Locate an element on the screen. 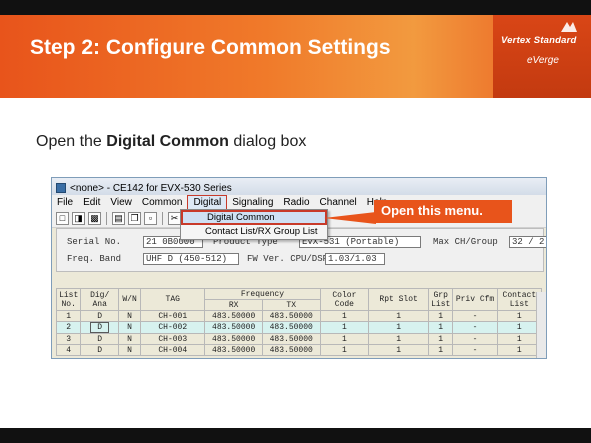 The height and width of the screenshot is (443, 591). fw-label: FW Ver. CPU/DSP is located at coordinates (288, 259).